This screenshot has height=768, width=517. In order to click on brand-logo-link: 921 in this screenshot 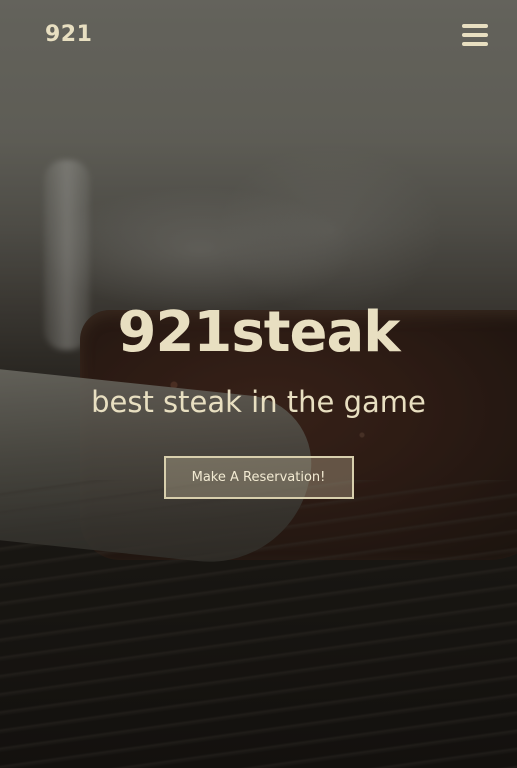, I will do `click(68, 34)`.